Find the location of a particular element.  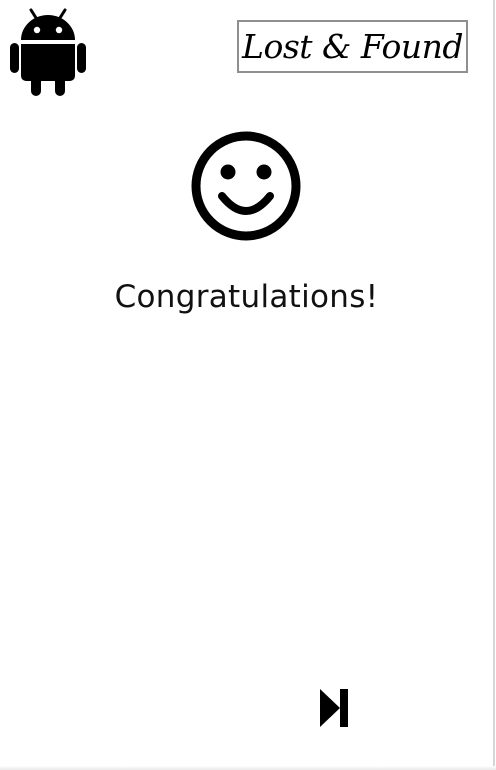

app-logo: Lost & Found is located at coordinates (352, 46).